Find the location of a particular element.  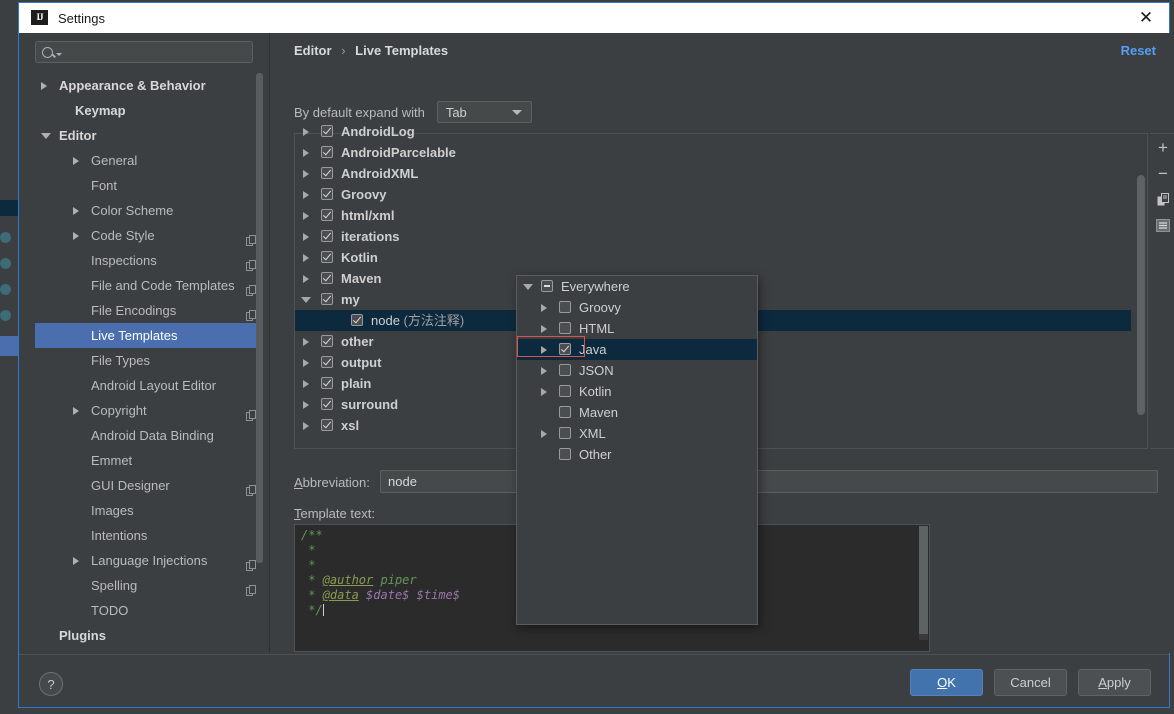

context-item-maven: Maven is located at coordinates (637, 412).